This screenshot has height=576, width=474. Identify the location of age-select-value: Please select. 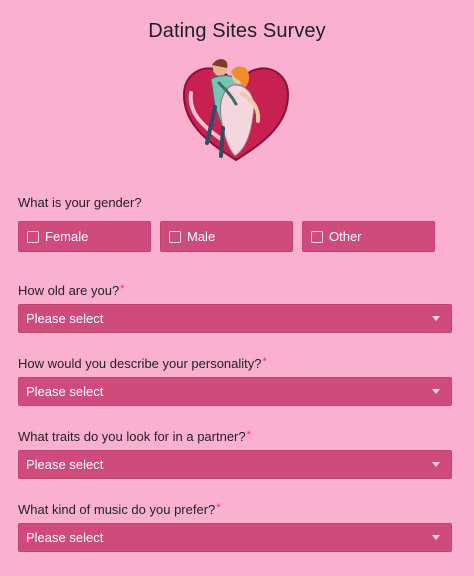
(65, 318).